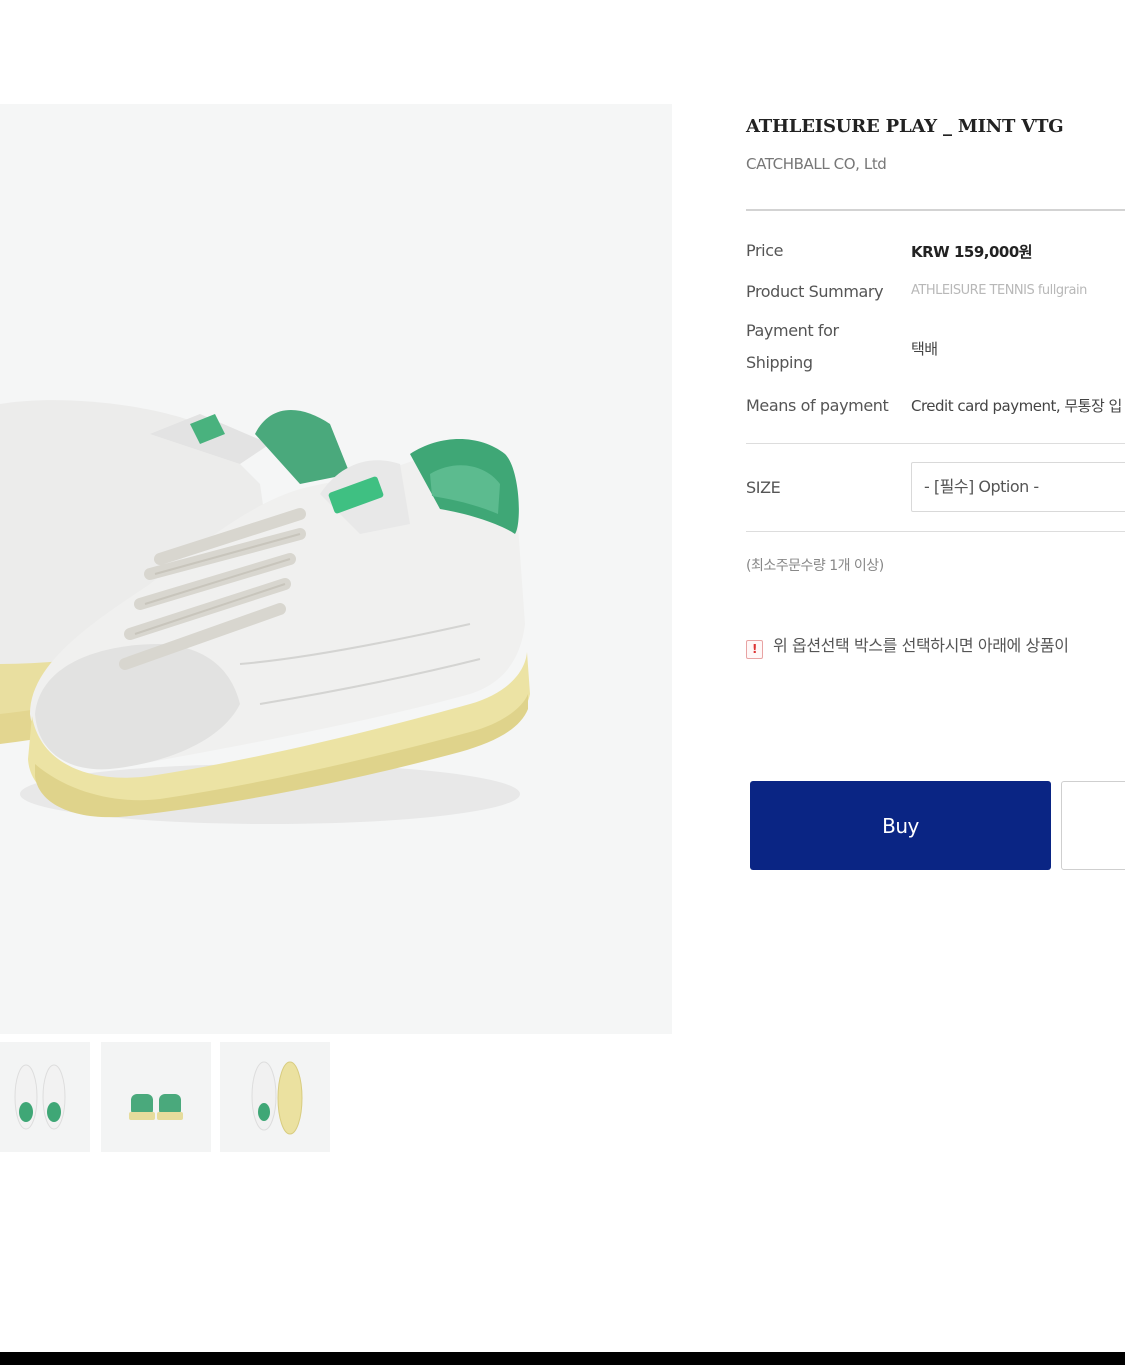 The width and height of the screenshot is (1125, 1365). I want to click on bottom-bar, so click(562, 1358).